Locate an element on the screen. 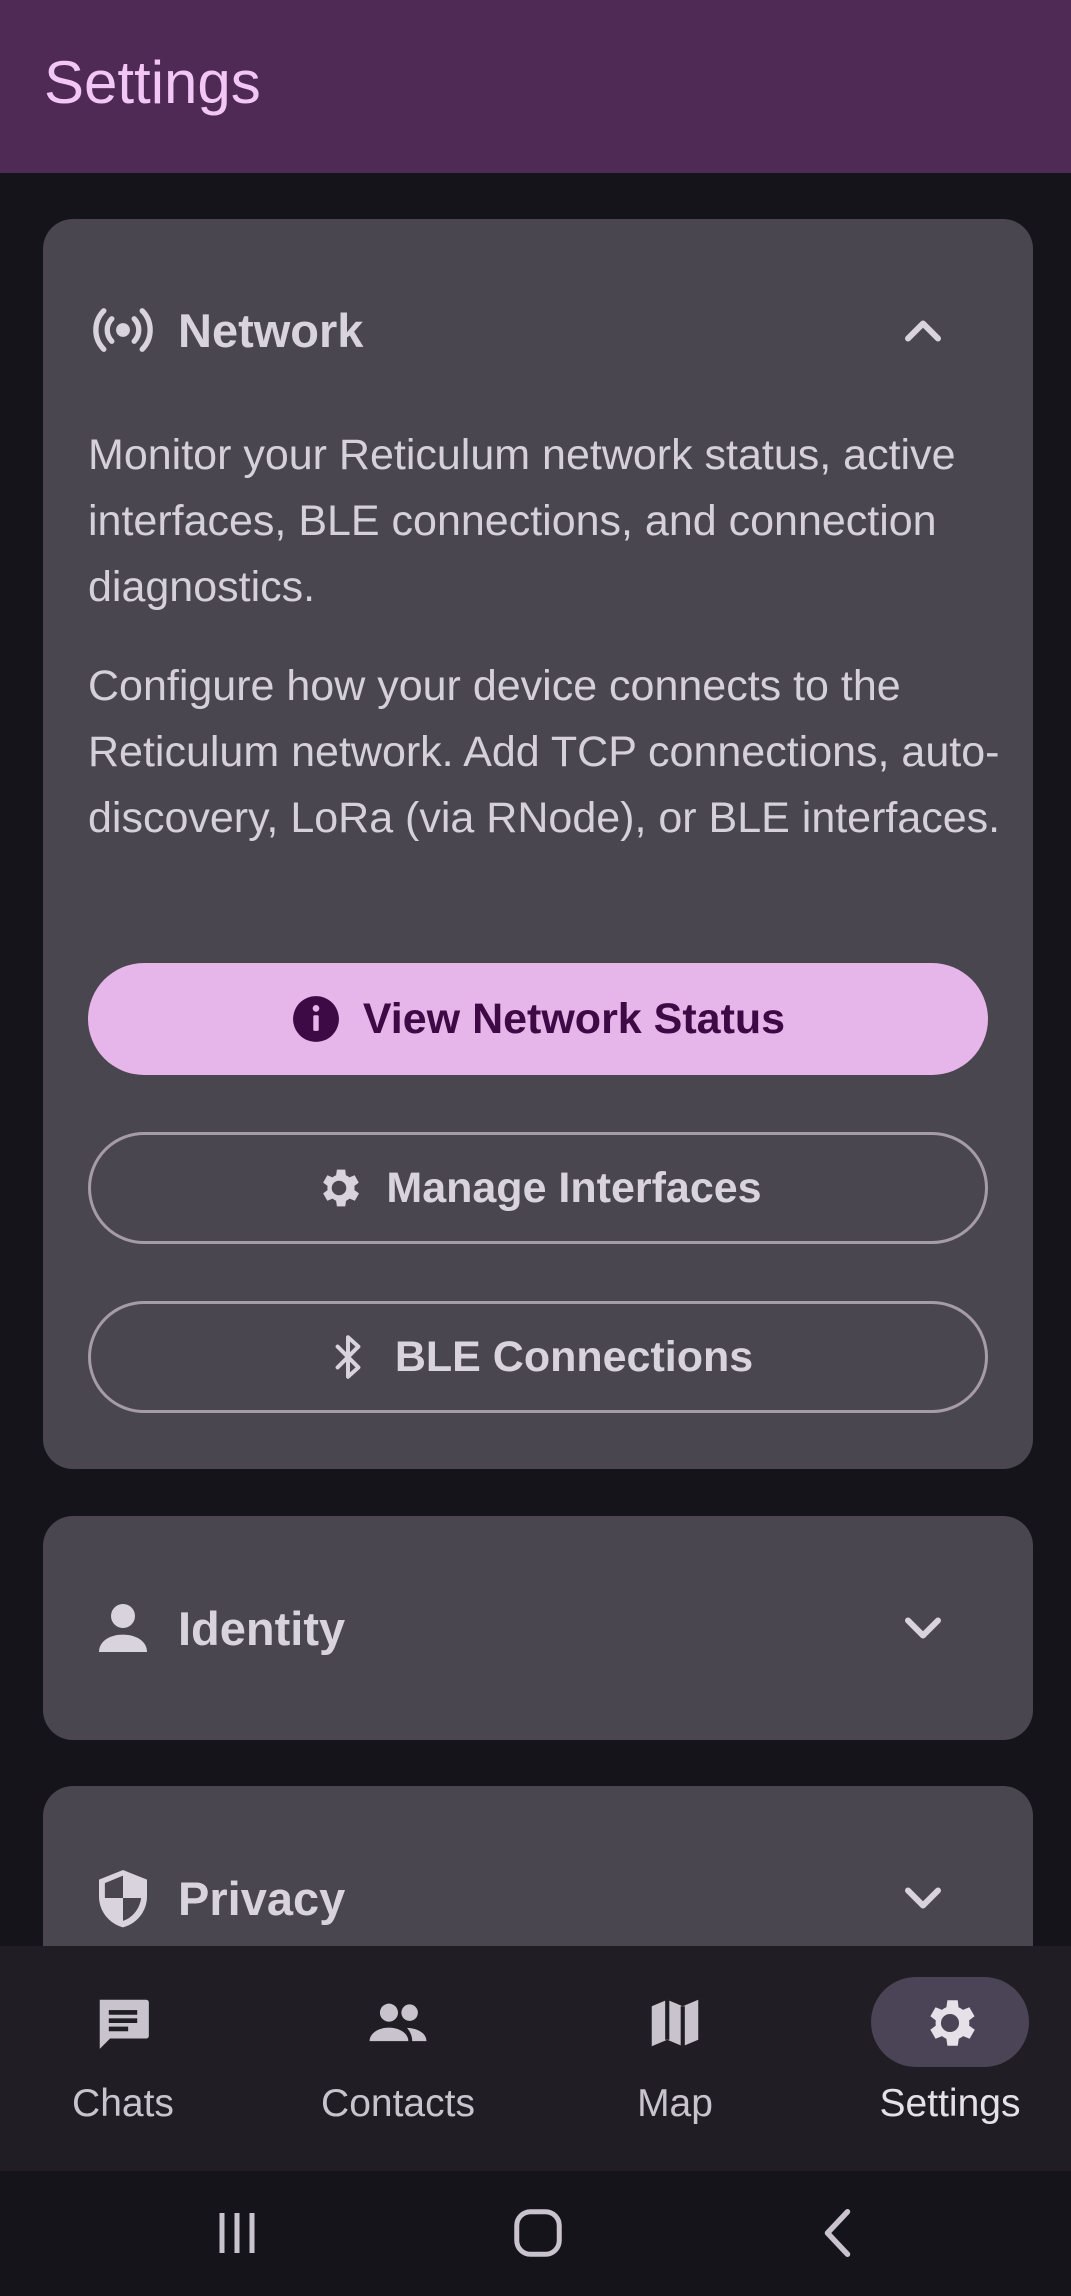  bottom-navigation-bar: Chats Contacts Map Settings is located at coordinates (535, 2058).